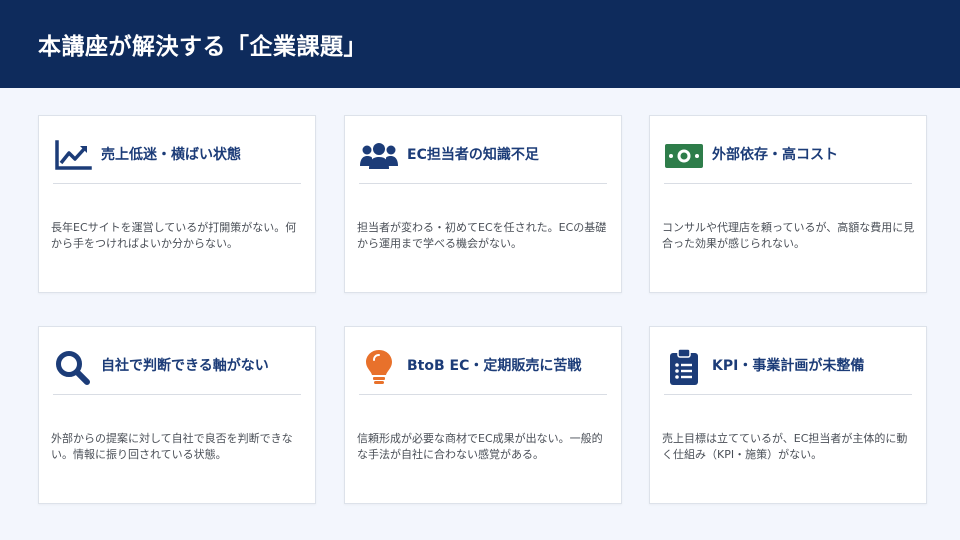 The width and height of the screenshot is (960, 540). What do you see at coordinates (785, 446) in the screenshot?
I see `card-description: 売上目標は立てているが、EC担当者が主体的に動く仕組み（KPI・施策）がない。` at bounding box center [785, 446].